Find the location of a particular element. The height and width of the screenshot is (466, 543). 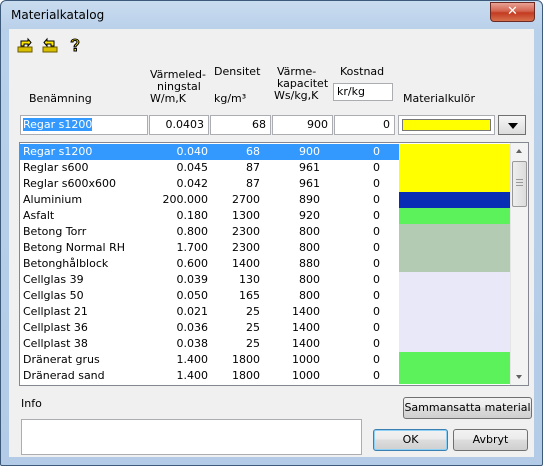

material-name: Betong Torr is located at coordinates (55, 231).